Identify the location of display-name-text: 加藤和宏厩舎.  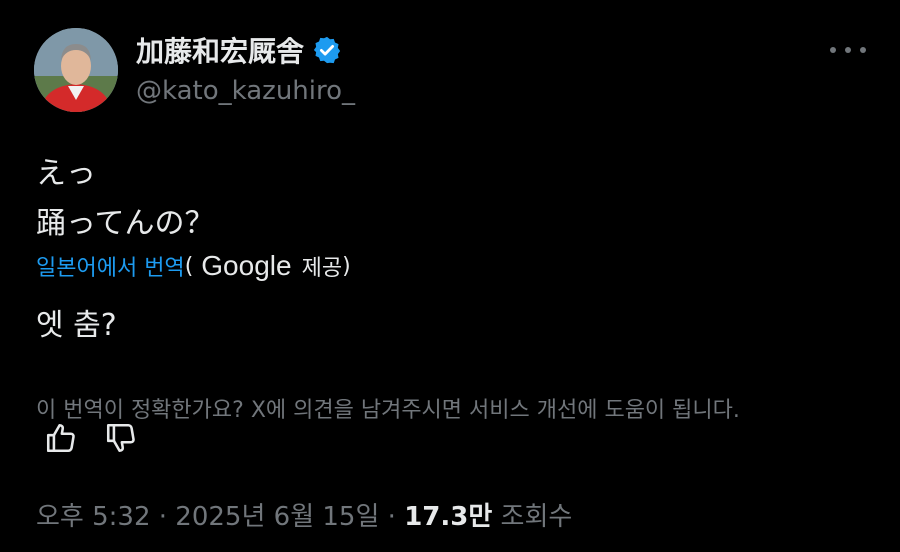
(220, 51).